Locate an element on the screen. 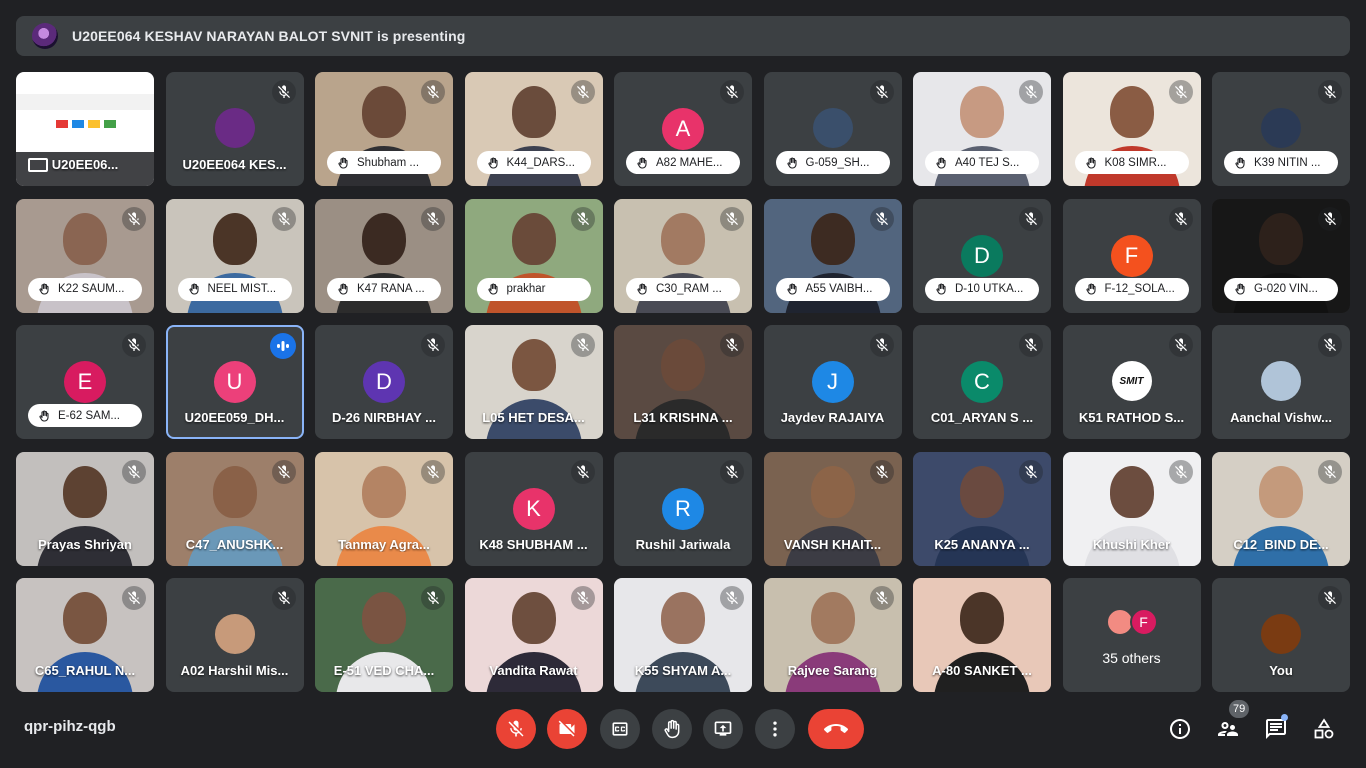  participant-photo: SMIT is located at coordinates (1131, 381).